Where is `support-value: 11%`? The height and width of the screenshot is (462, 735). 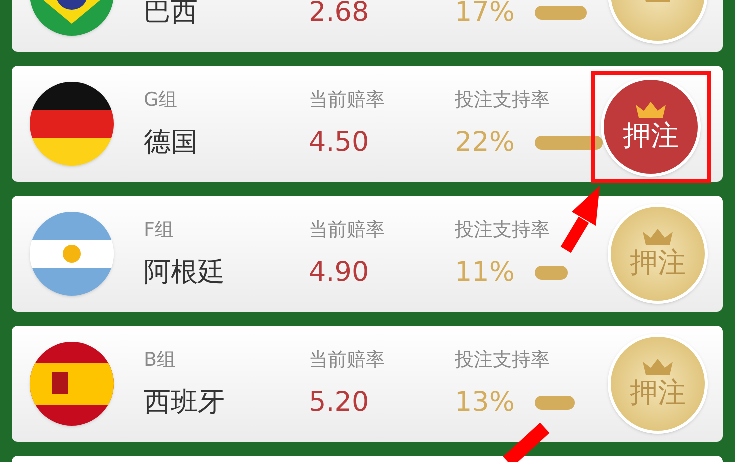
support-value: 11% is located at coordinates (485, 273).